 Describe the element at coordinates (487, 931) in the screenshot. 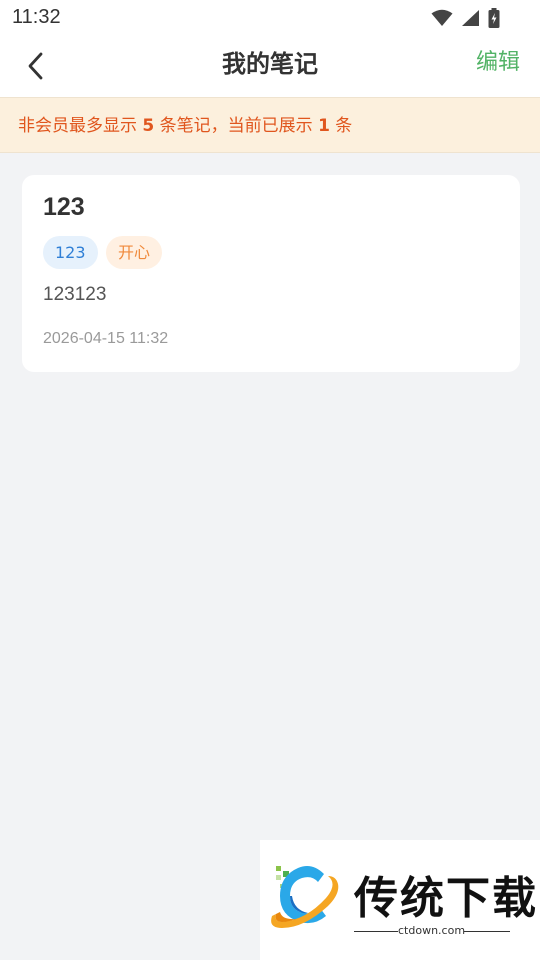

I see `watermark-divider-right` at that location.